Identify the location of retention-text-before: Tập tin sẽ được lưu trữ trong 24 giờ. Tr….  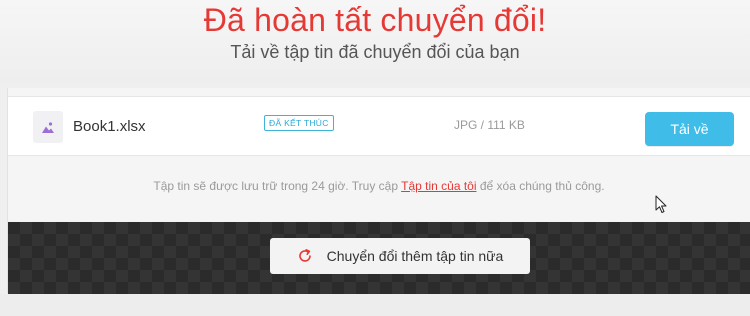
(277, 186).